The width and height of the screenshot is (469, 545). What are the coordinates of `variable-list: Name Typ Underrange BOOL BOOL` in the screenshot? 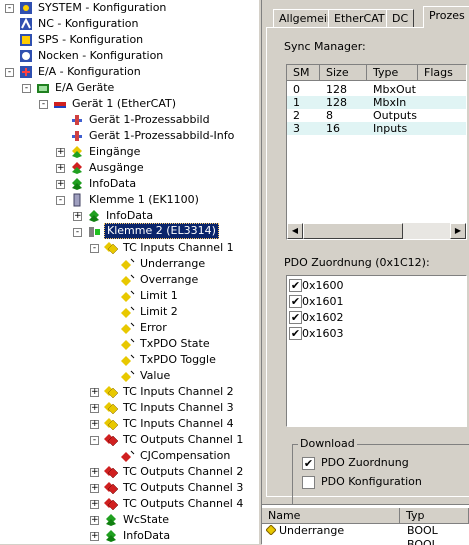 It's located at (365, 524).